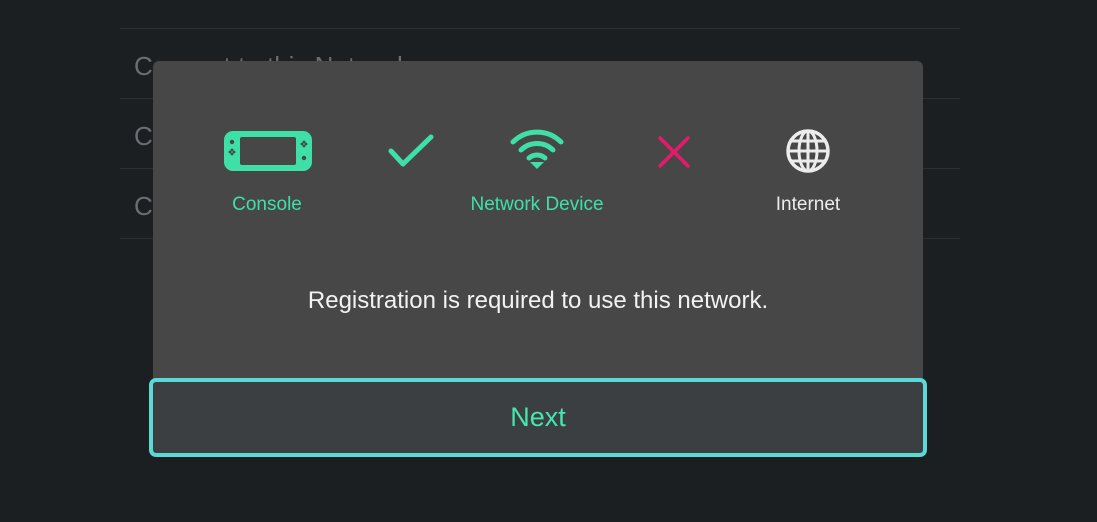  I want to click on next-button: Next, so click(538, 417).